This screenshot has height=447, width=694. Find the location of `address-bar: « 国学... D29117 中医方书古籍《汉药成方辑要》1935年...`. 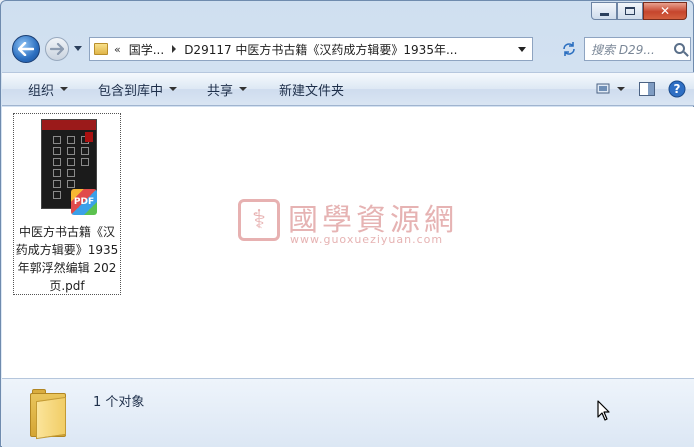

address-bar: « 国学... D29117 中医方书古籍《汉药成方辑要》1935年... is located at coordinates (311, 49).